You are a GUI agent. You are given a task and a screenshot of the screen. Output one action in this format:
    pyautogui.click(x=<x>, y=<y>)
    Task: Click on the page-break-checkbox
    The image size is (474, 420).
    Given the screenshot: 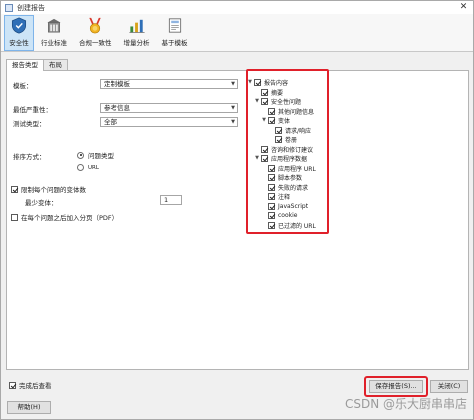 What is the action you would take?
    pyautogui.click(x=14, y=217)
    